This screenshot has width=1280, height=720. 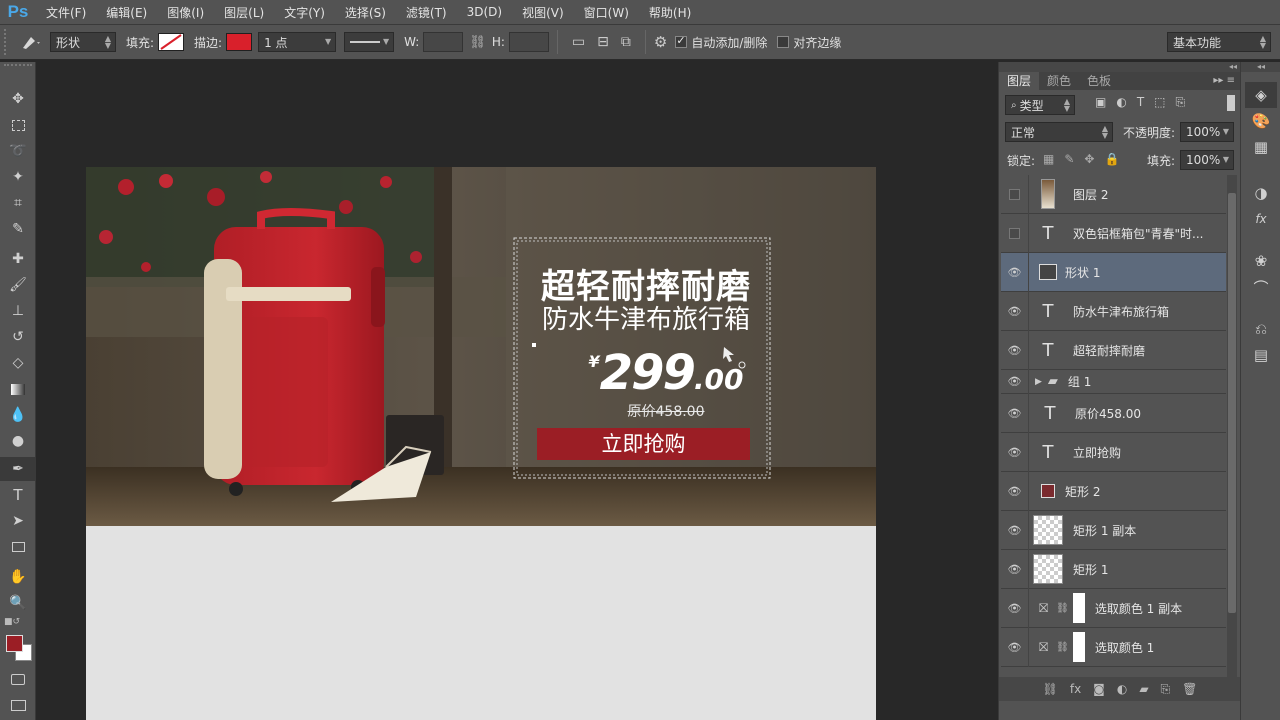 What do you see at coordinates (18, 337) in the screenshot?
I see `history-brush-icon: ↺` at bounding box center [18, 337].